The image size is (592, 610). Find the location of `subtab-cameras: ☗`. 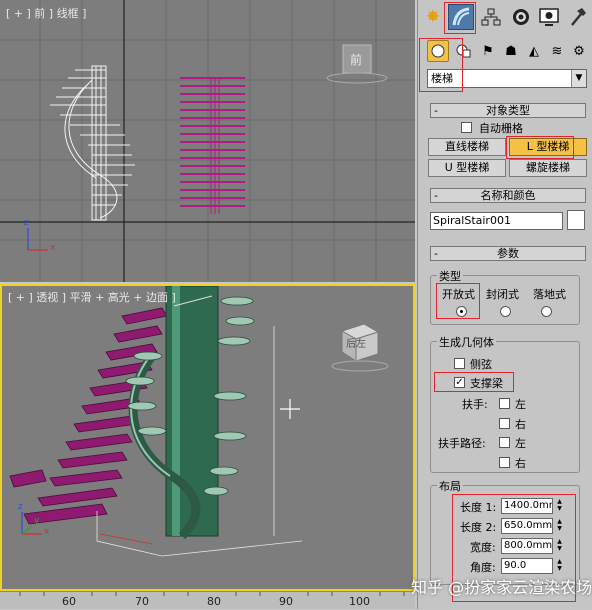

subtab-cameras: ☗ is located at coordinates (511, 51).